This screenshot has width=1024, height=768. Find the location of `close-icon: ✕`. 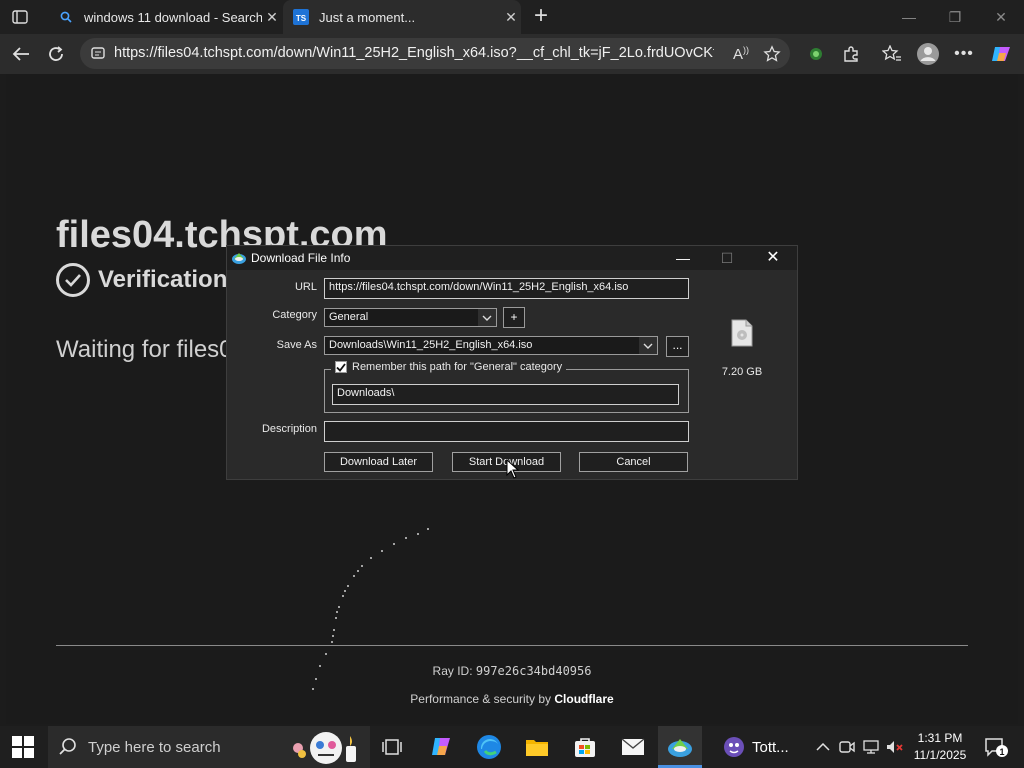

close-icon: ✕ is located at coordinates (1001, 17).